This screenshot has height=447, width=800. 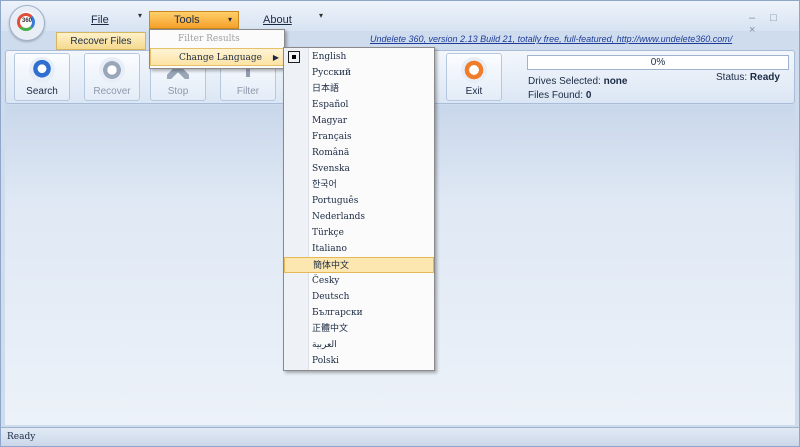 What do you see at coordinates (359, 73) in the screenshot?
I see `language-item: Русский` at bounding box center [359, 73].